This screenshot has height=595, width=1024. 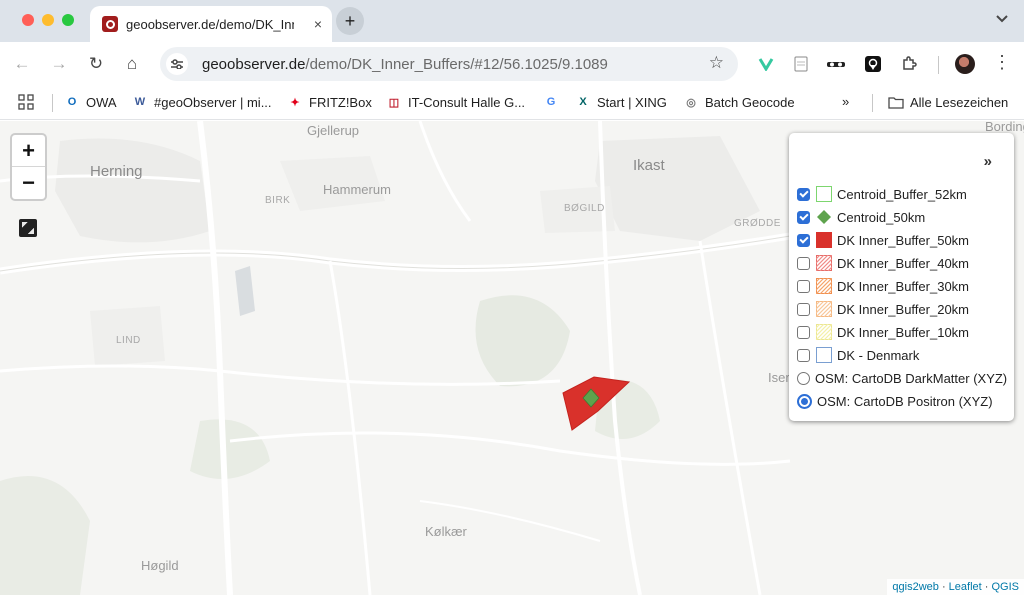 What do you see at coordinates (90, 102) in the screenshot?
I see `bookmark-item: O OWA` at bounding box center [90, 102].